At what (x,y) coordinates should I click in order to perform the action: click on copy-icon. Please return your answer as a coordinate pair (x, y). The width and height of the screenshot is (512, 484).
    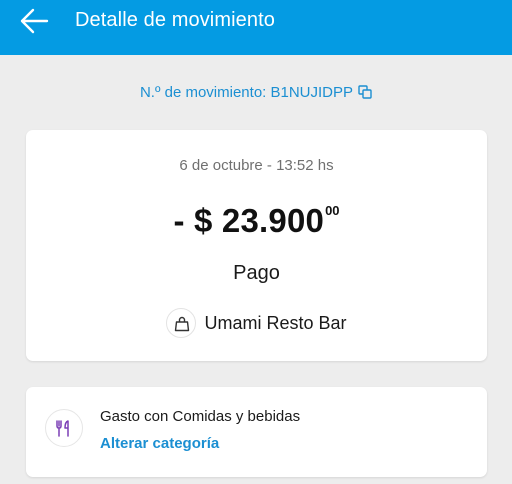
    Looking at the image, I should click on (365, 92).